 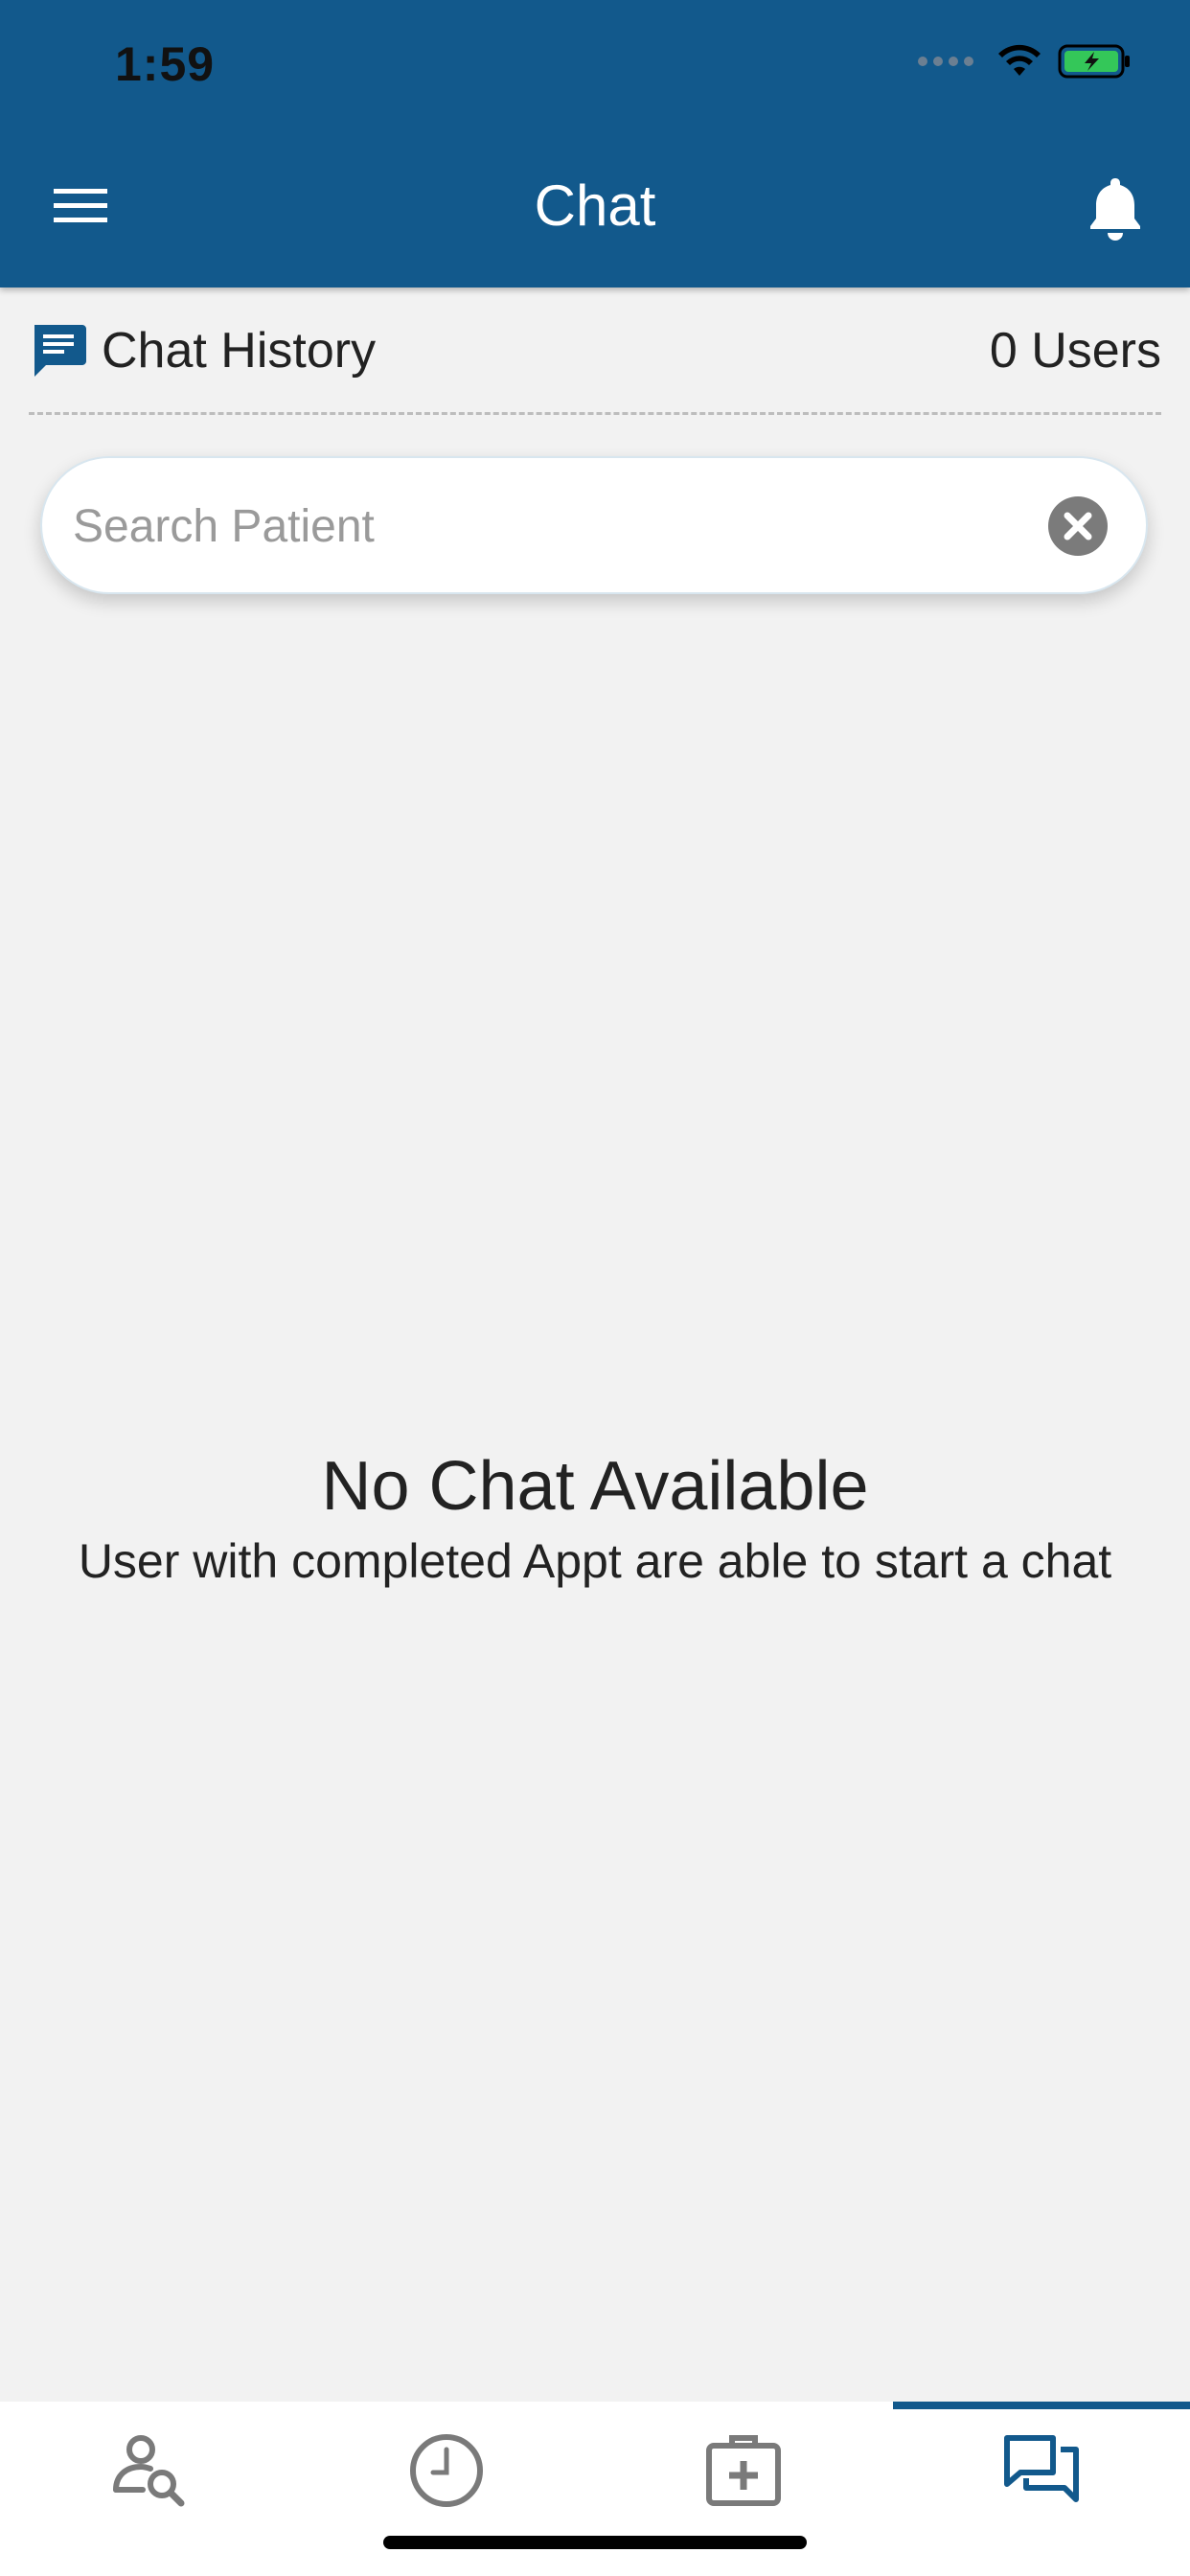 What do you see at coordinates (595, 205) in the screenshot?
I see `page-title: Chat` at bounding box center [595, 205].